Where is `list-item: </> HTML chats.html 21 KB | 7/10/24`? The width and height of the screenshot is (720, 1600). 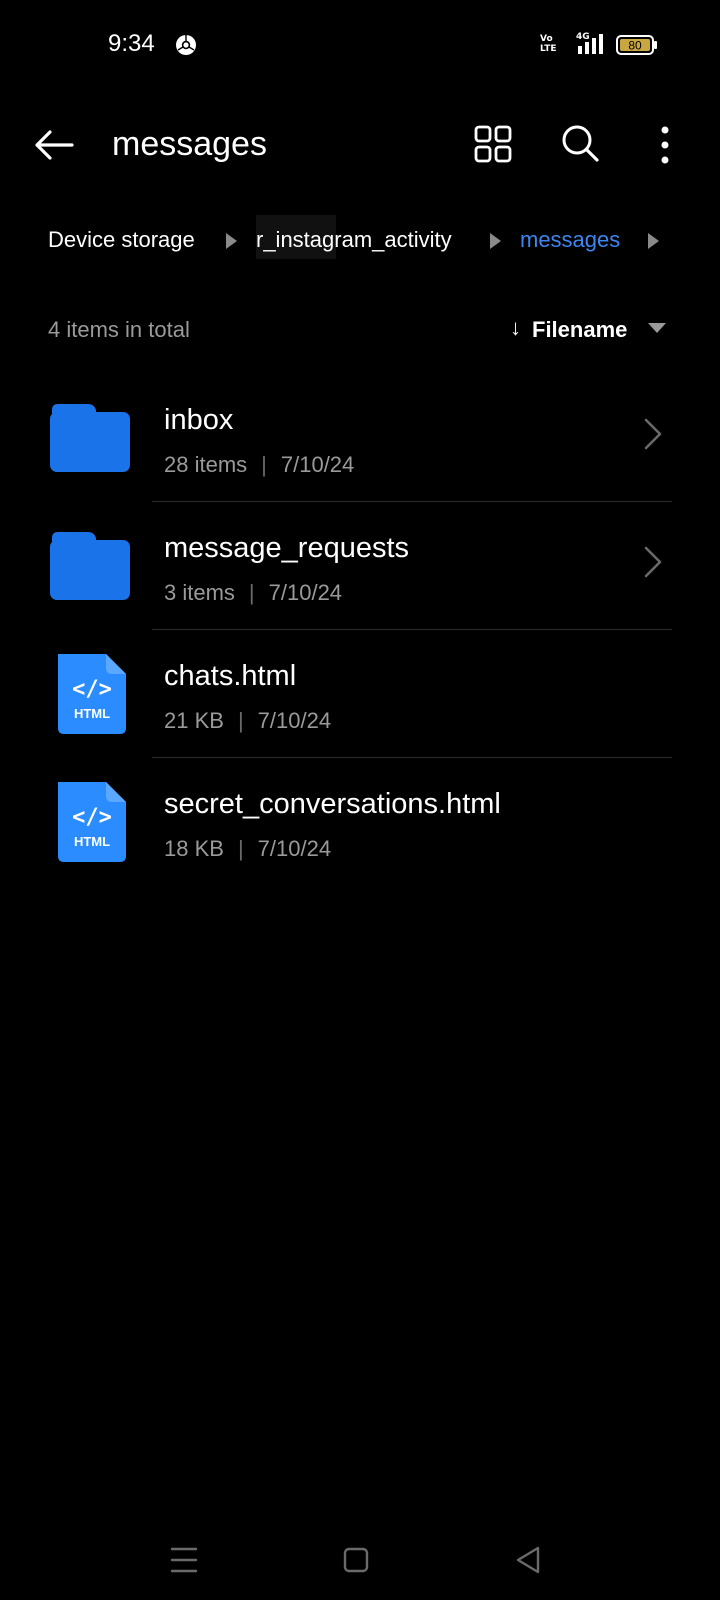 list-item: </> HTML chats.html 21 KB | 7/10/24 is located at coordinates (360, 694).